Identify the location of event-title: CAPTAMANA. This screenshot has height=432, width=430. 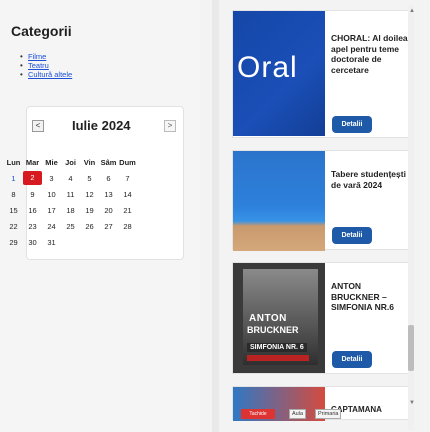
(370, 410).